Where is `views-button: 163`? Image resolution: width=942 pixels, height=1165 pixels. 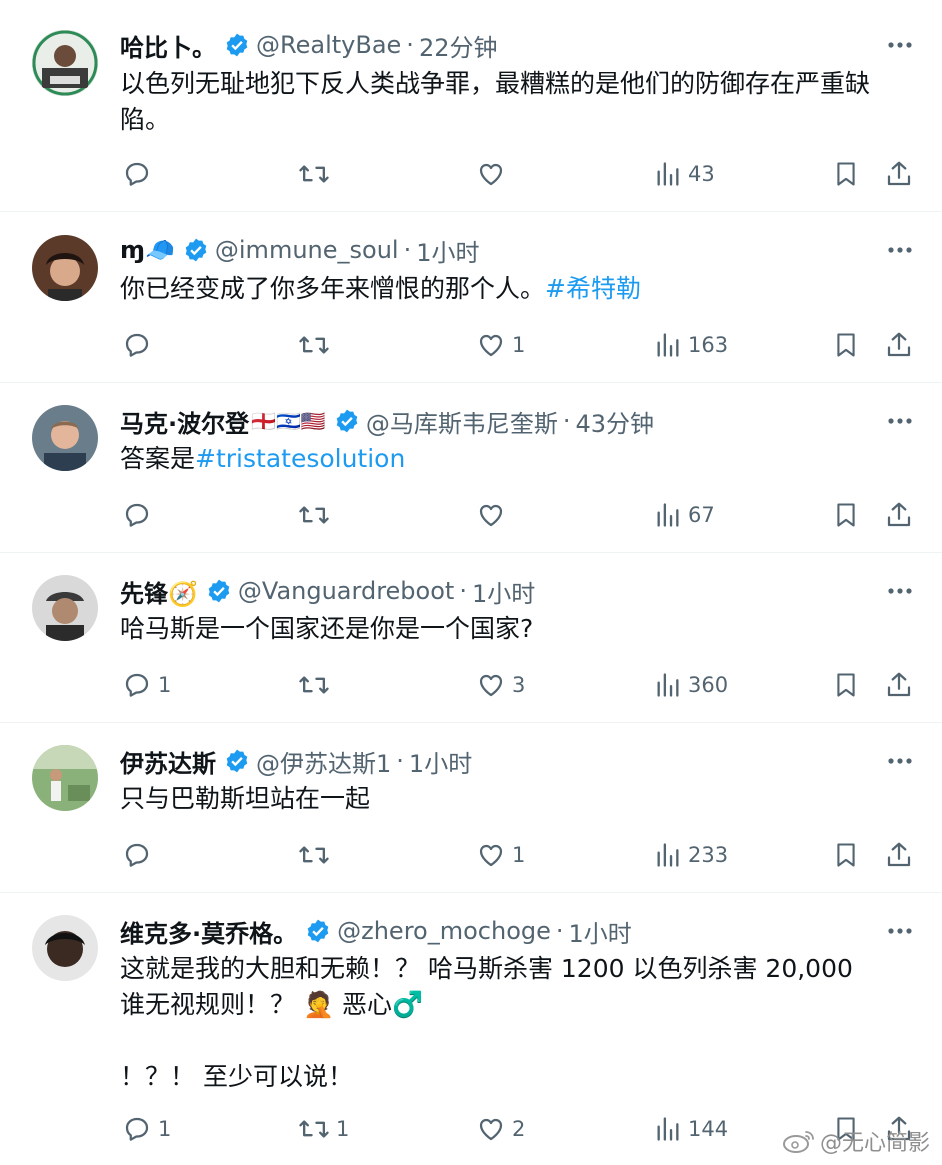
views-button: 163 is located at coordinates (691, 345).